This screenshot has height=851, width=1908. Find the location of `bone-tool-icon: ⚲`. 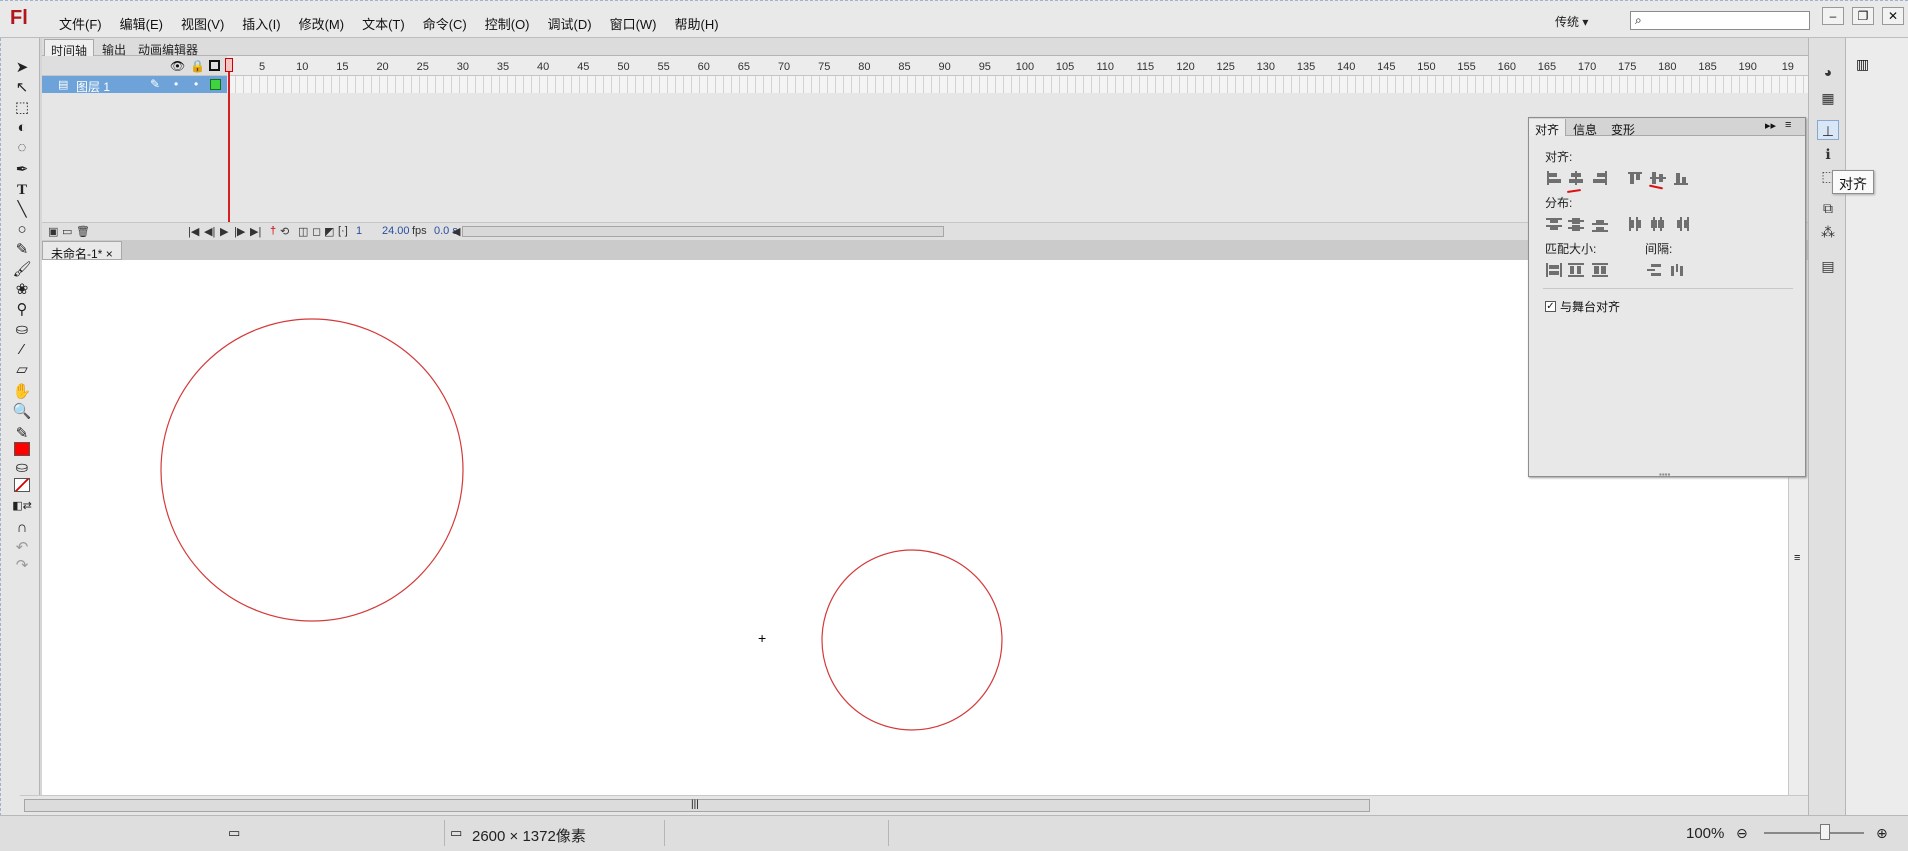

bone-tool-icon: ⚲ is located at coordinates (22, 310).